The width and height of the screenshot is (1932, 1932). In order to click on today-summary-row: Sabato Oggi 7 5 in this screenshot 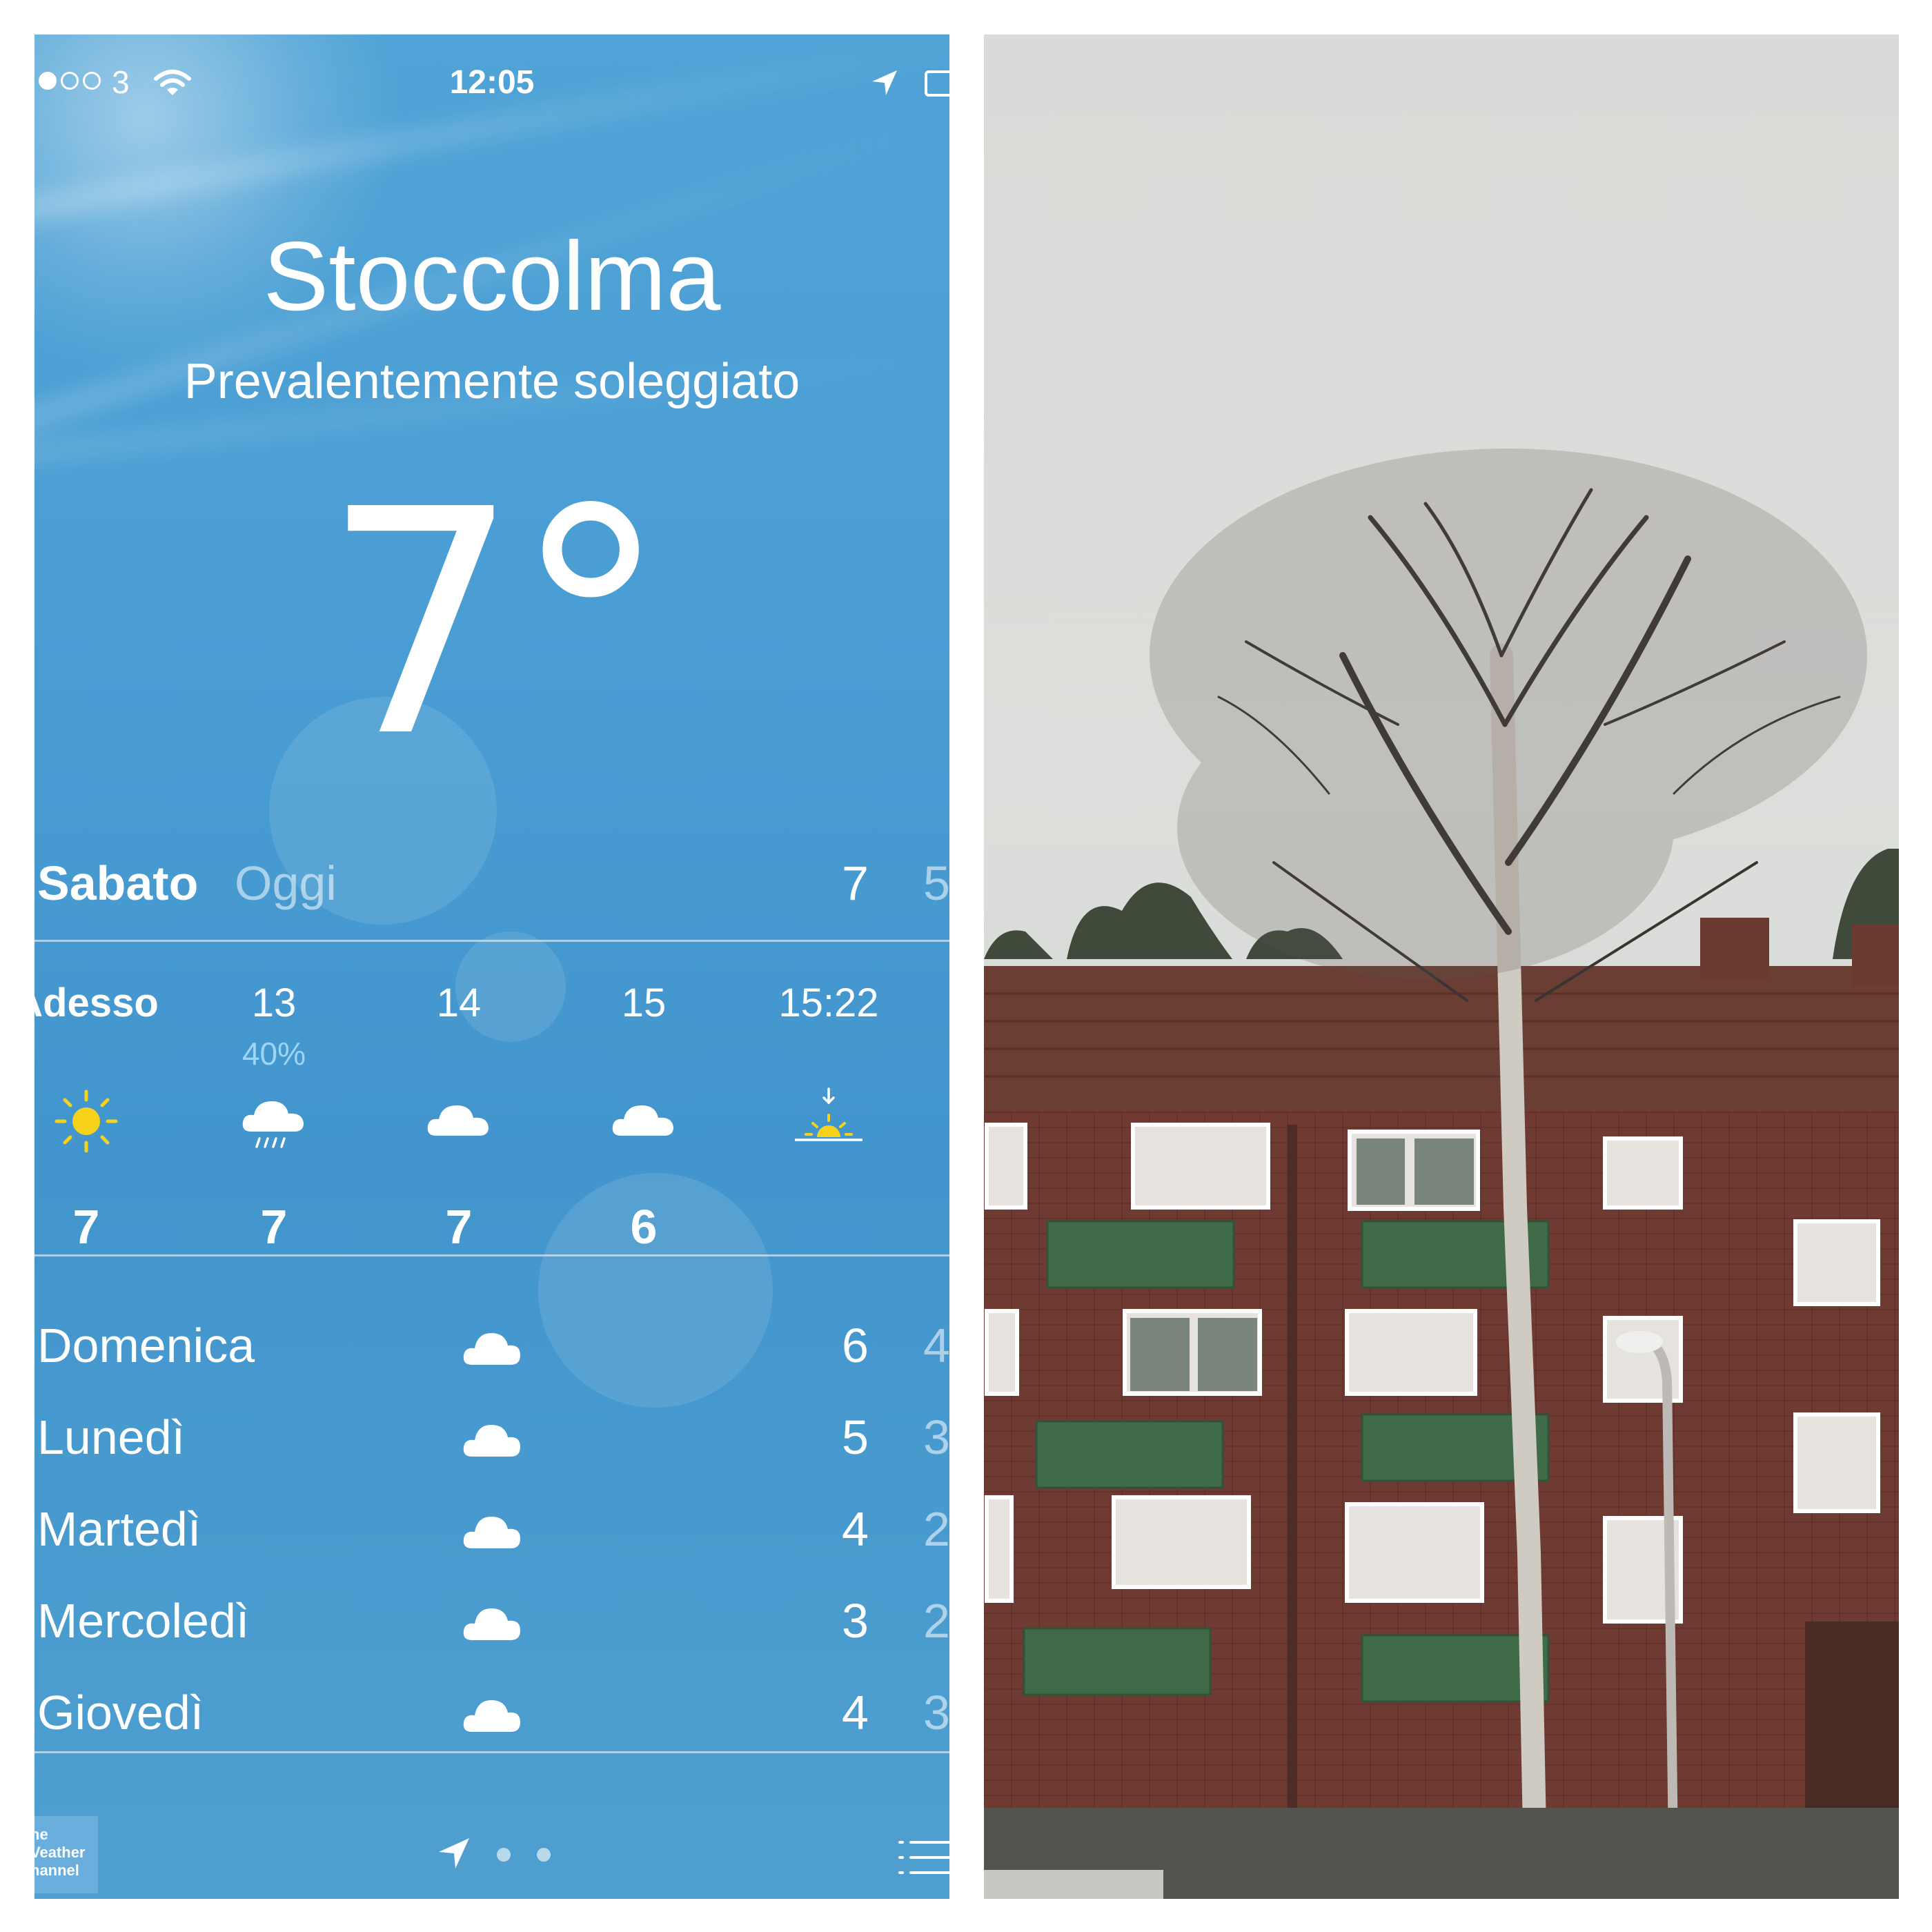, I will do `click(491, 883)`.